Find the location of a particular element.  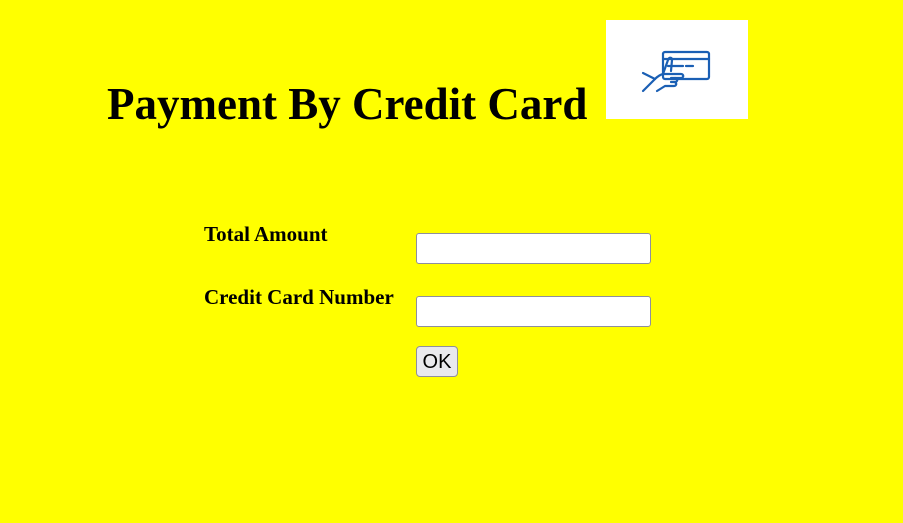

credit-card-image is located at coordinates (677, 69).